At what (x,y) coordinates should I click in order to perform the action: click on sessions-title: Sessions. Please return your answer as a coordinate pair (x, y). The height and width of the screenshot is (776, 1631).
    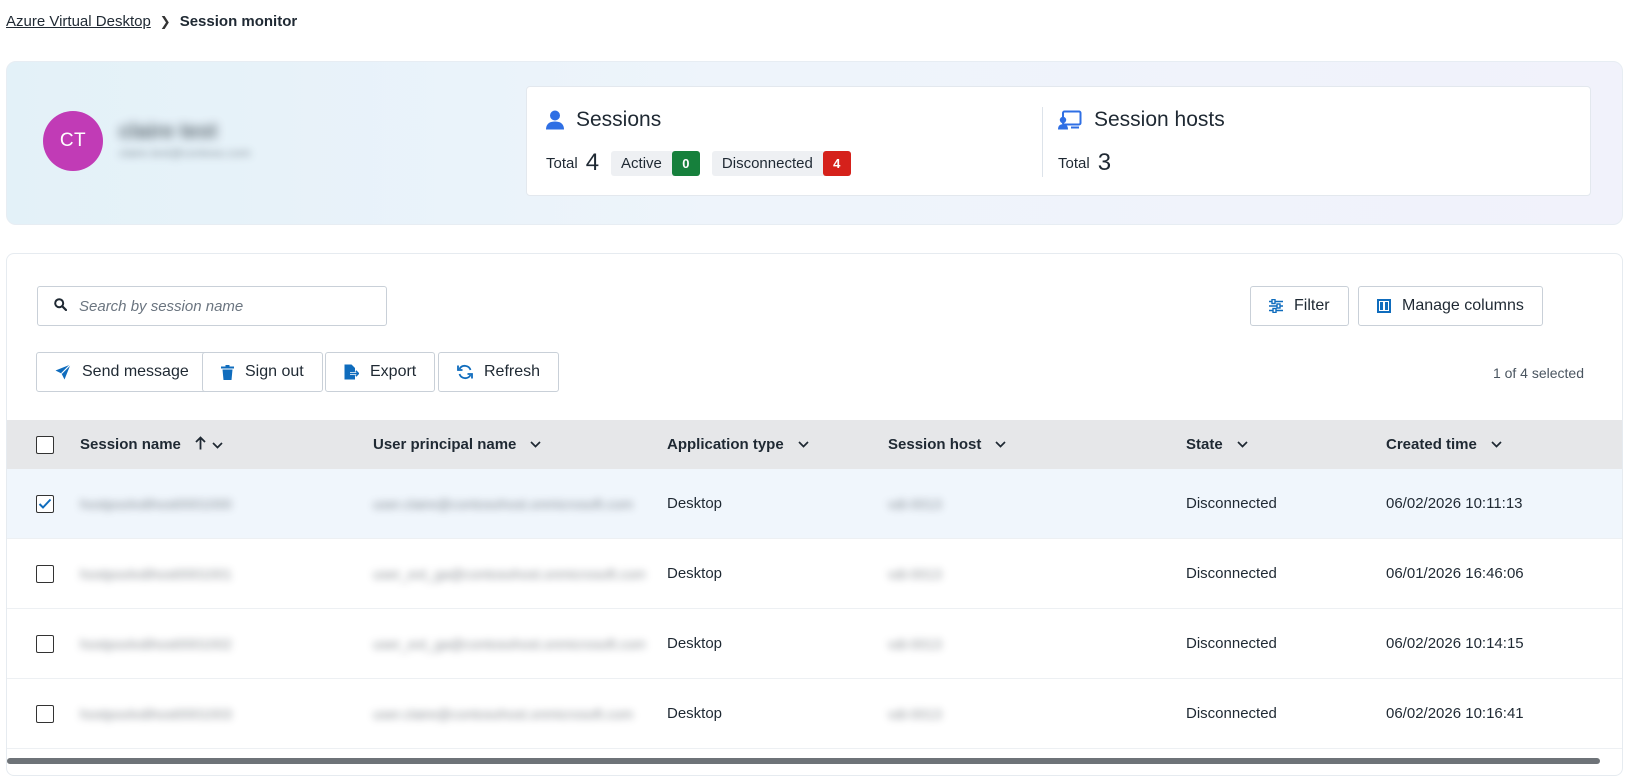
    Looking at the image, I should click on (603, 120).